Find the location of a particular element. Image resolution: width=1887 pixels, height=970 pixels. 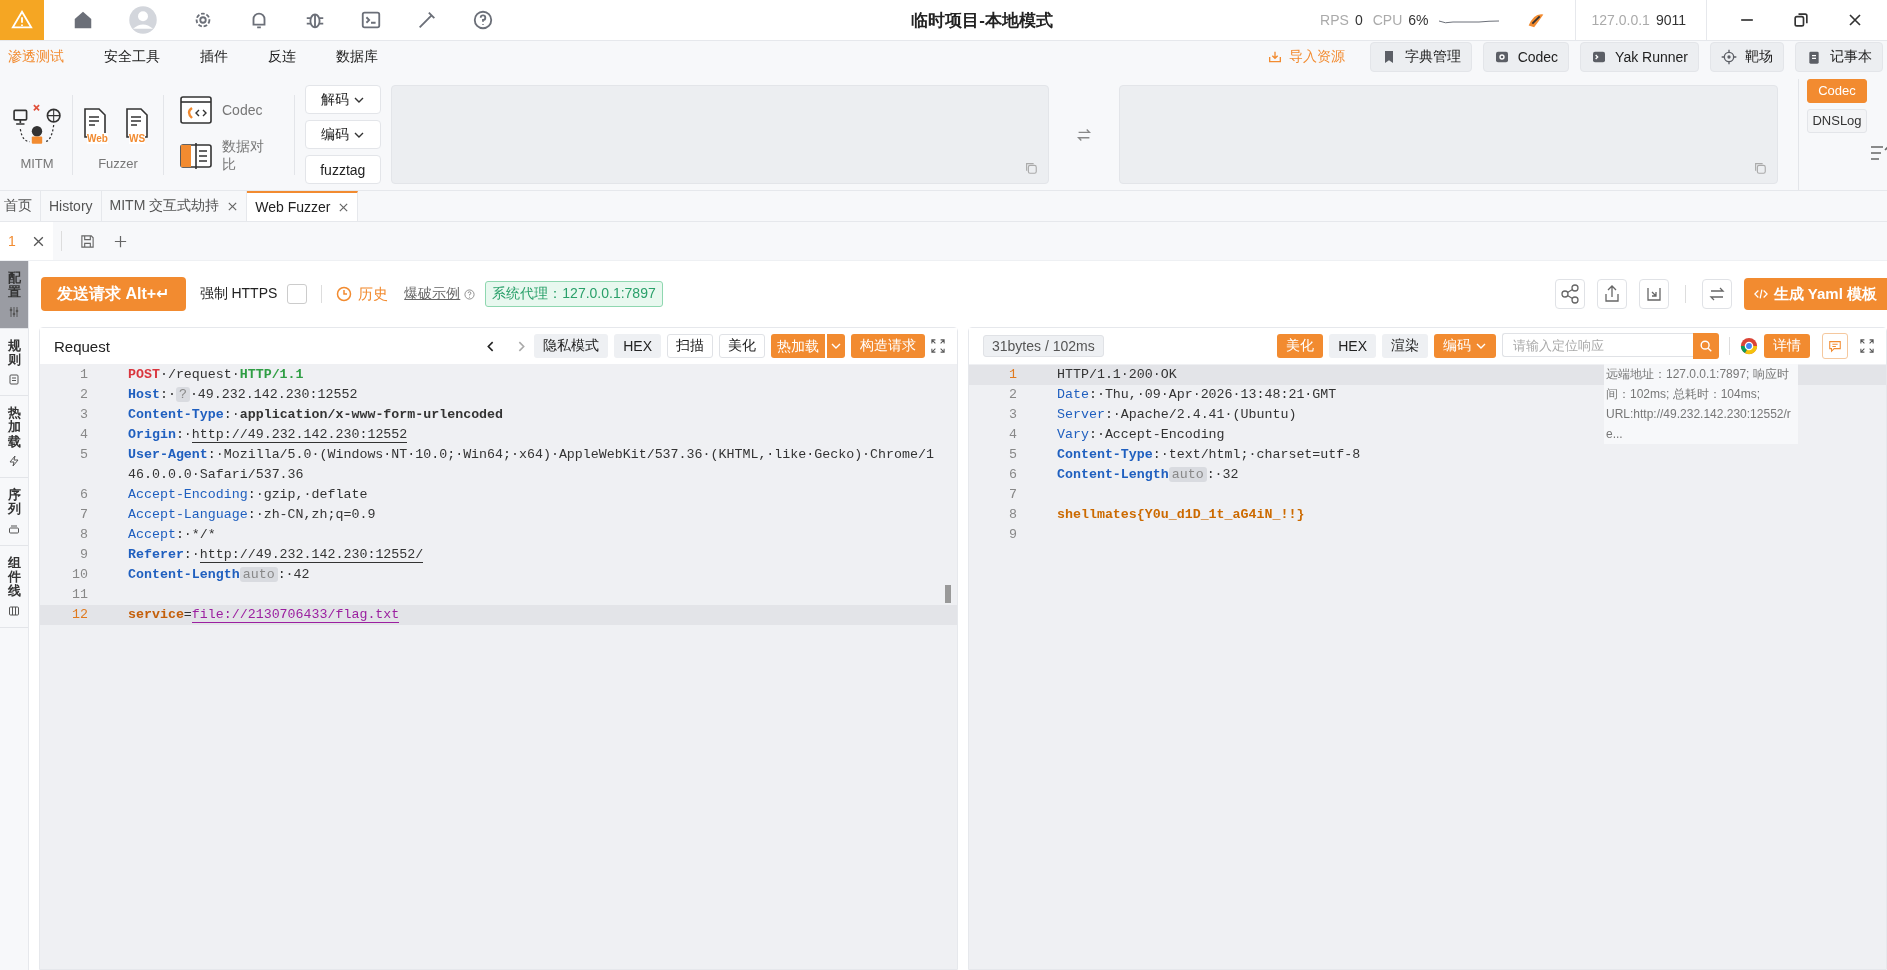

help-icon is located at coordinates (483, 20).